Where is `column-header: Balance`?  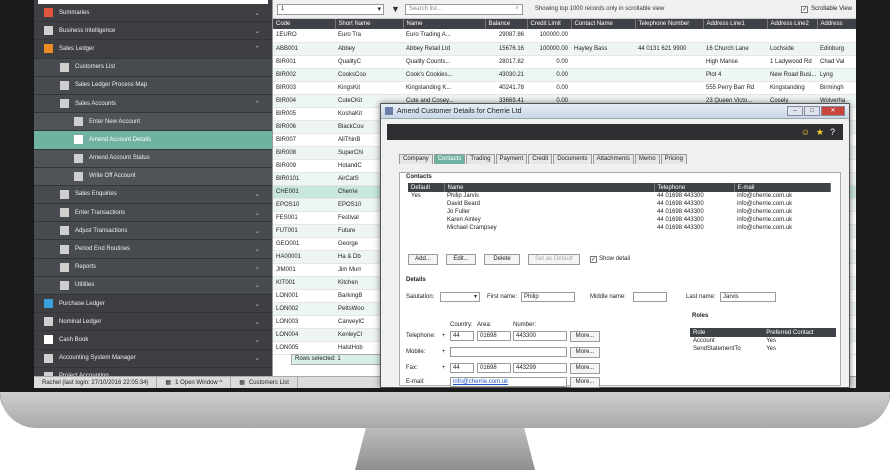 column-header: Balance is located at coordinates (506, 24).